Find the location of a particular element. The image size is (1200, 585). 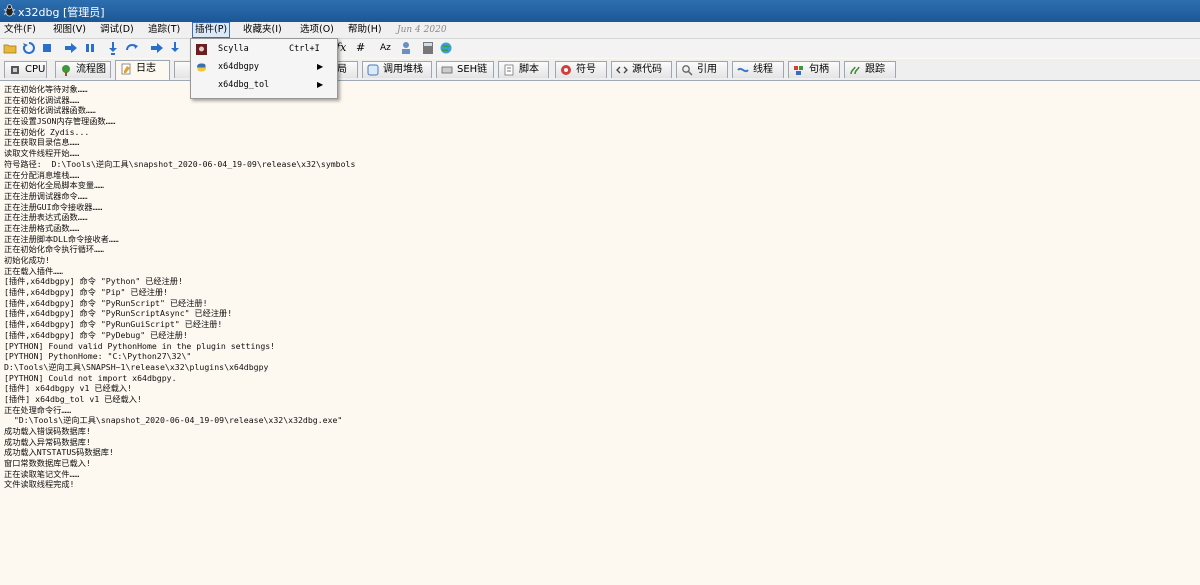

tab-label: 局 is located at coordinates (342, 69).